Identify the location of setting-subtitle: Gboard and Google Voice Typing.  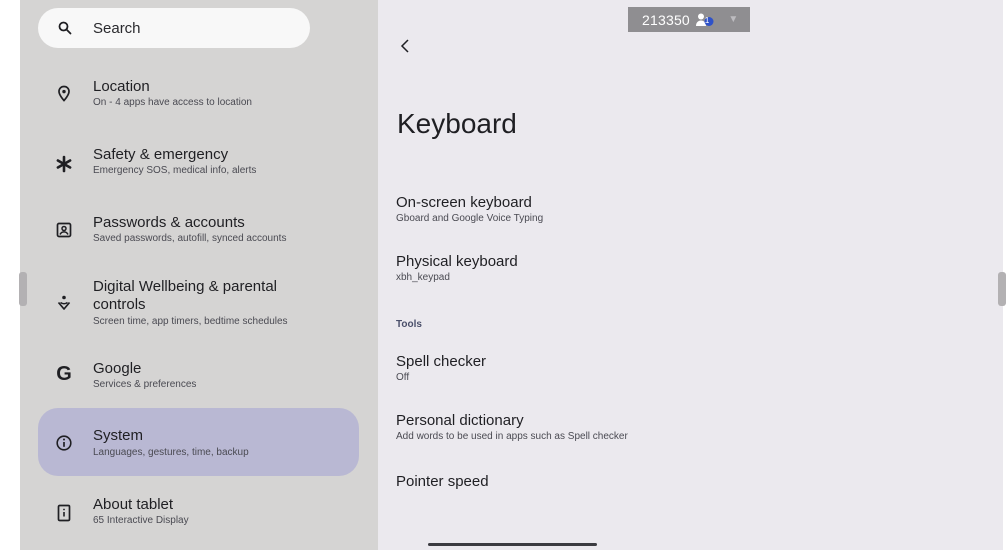
(470, 218).